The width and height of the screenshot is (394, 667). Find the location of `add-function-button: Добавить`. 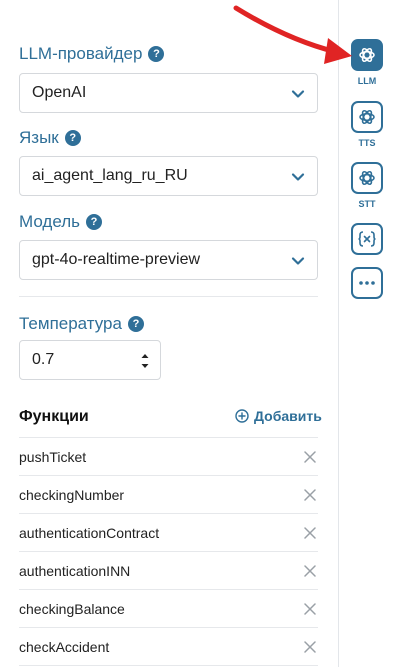

add-function-button: Добавить is located at coordinates (278, 416).